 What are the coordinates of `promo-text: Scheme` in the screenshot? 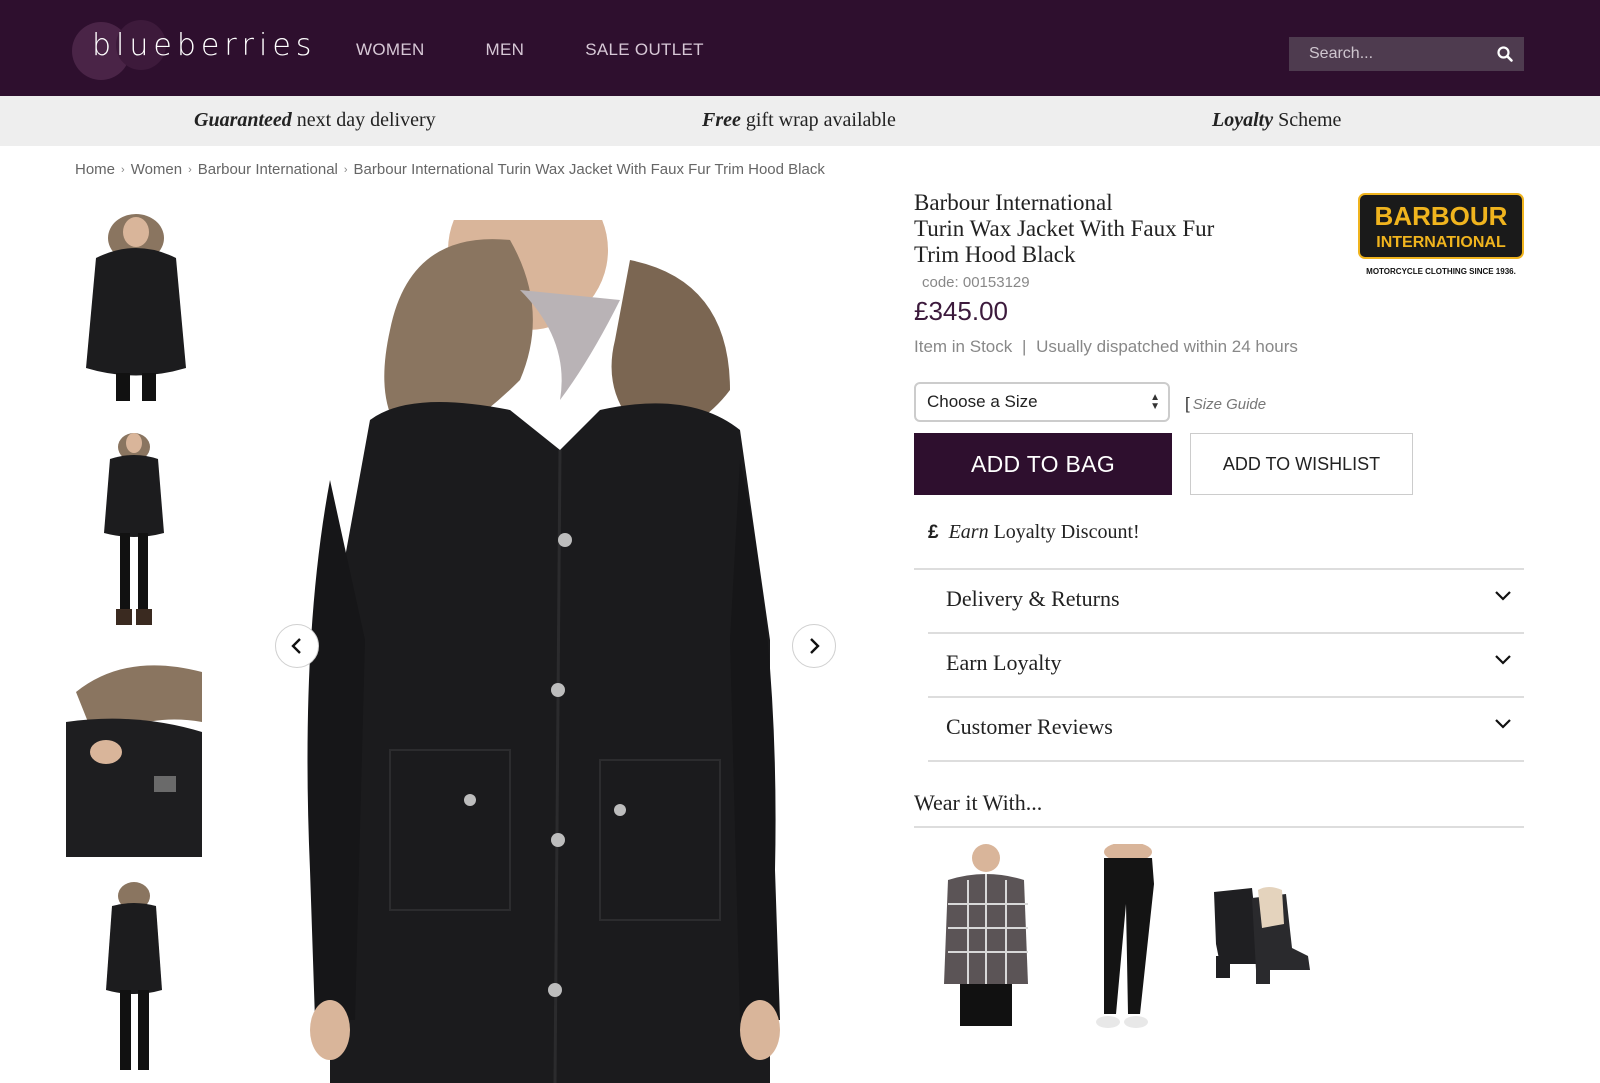 It's located at (1307, 120).